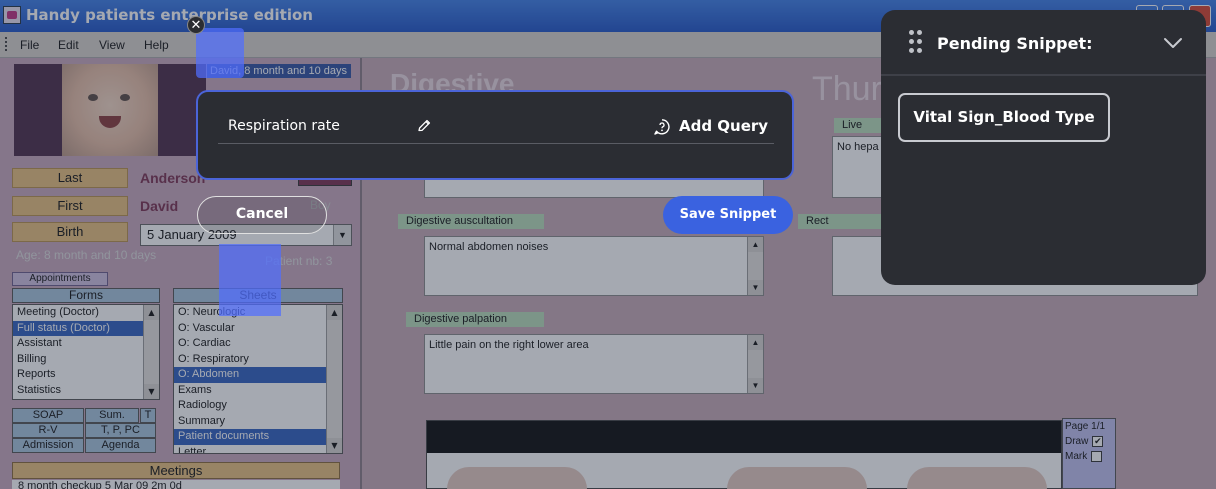 This screenshot has width=1216, height=489. I want to click on pencil-icon, so click(424, 126).